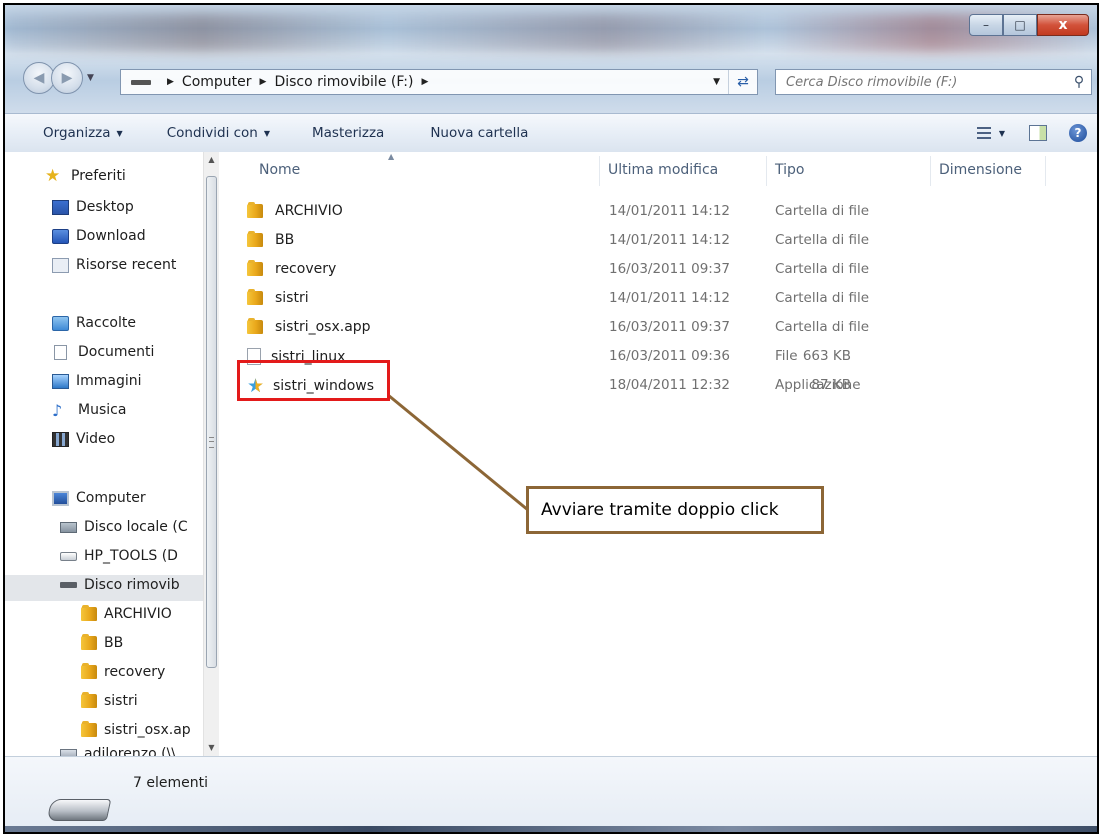 The width and height of the screenshot is (1104, 838). Describe the element at coordinates (60, 236) in the screenshot. I see `download-folder-icon` at that location.